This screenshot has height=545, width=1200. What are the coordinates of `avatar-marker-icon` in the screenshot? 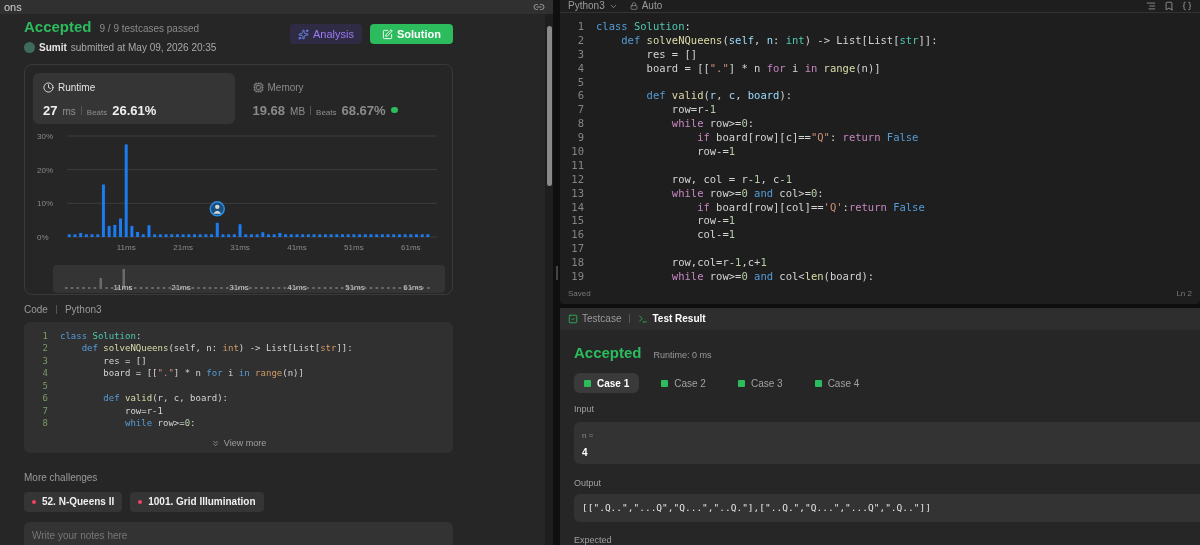 It's located at (217, 208).